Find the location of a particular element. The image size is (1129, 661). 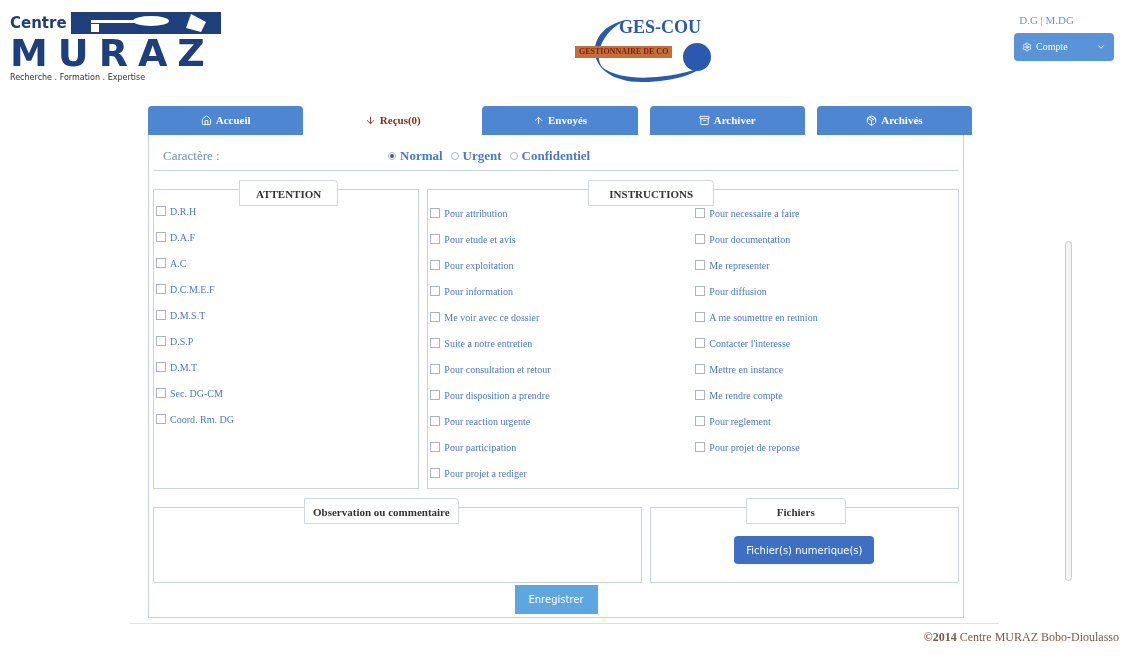

tab: Archivés is located at coordinates (894, 120).